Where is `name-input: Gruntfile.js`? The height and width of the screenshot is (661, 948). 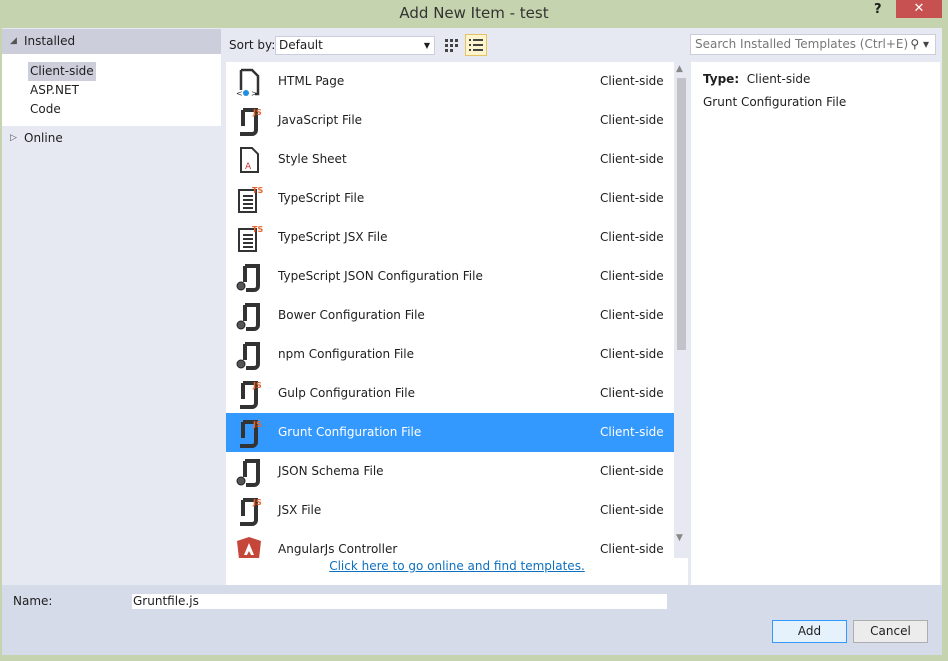 name-input: Gruntfile.js is located at coordinates (399, 601).